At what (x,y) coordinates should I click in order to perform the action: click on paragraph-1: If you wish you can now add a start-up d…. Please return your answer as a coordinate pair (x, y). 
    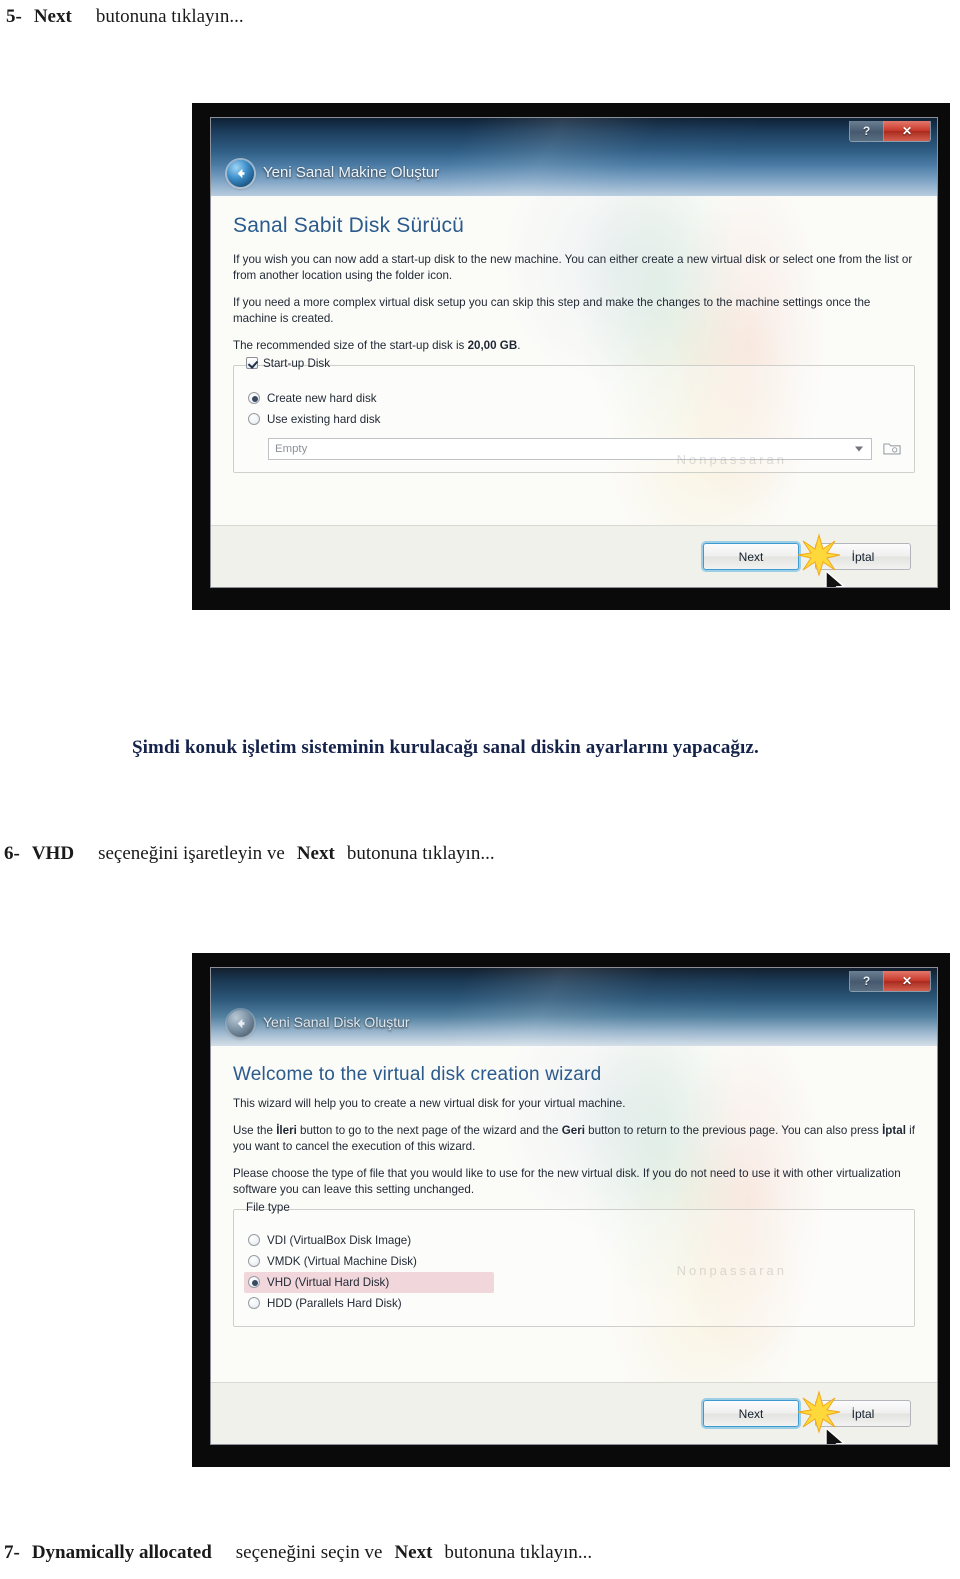
    Looking at the image, I should click on (573, 267).